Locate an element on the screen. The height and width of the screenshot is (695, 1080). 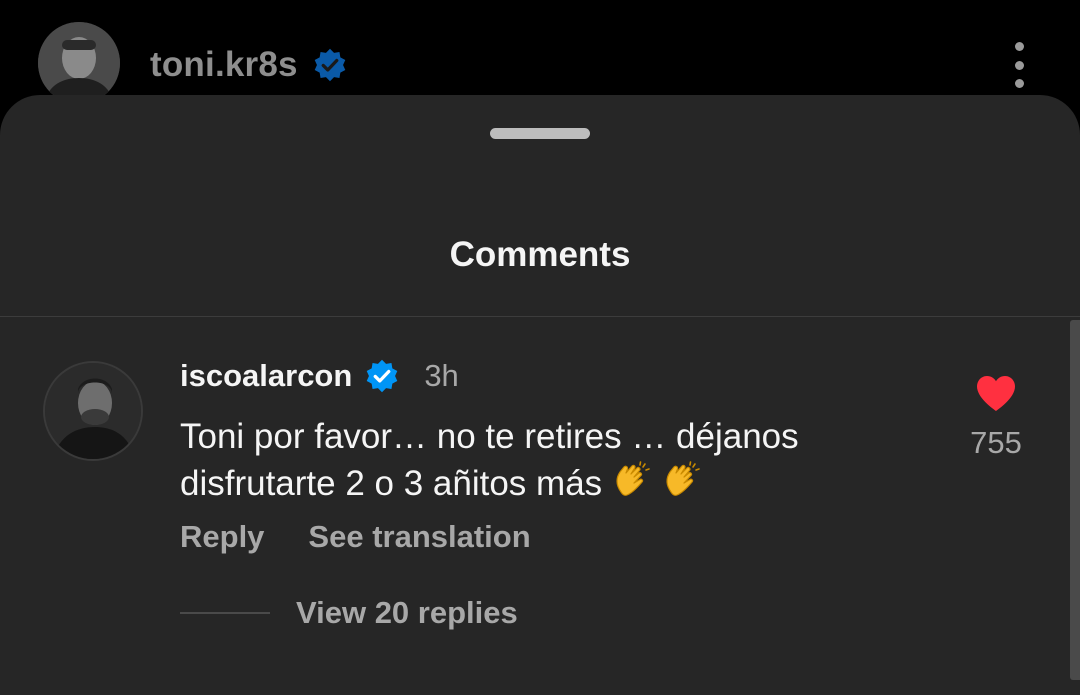
scrollbar is located at coordinates (1075, 500).